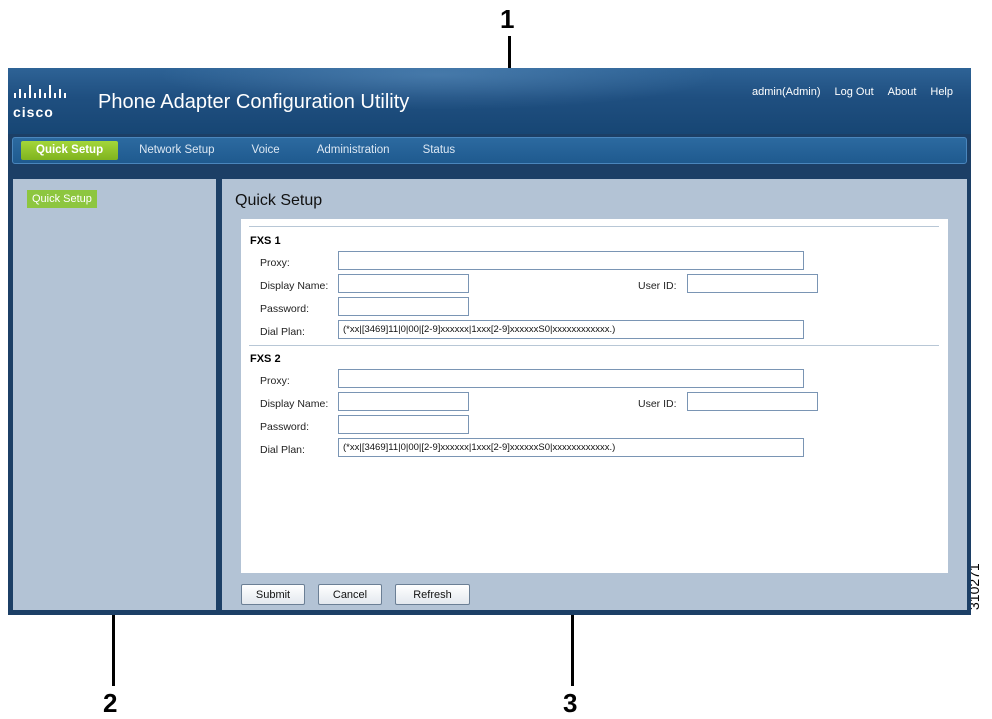 This screenshot has height=719, width=992. I want to click on fxs1-password-input, so click(403, 306).